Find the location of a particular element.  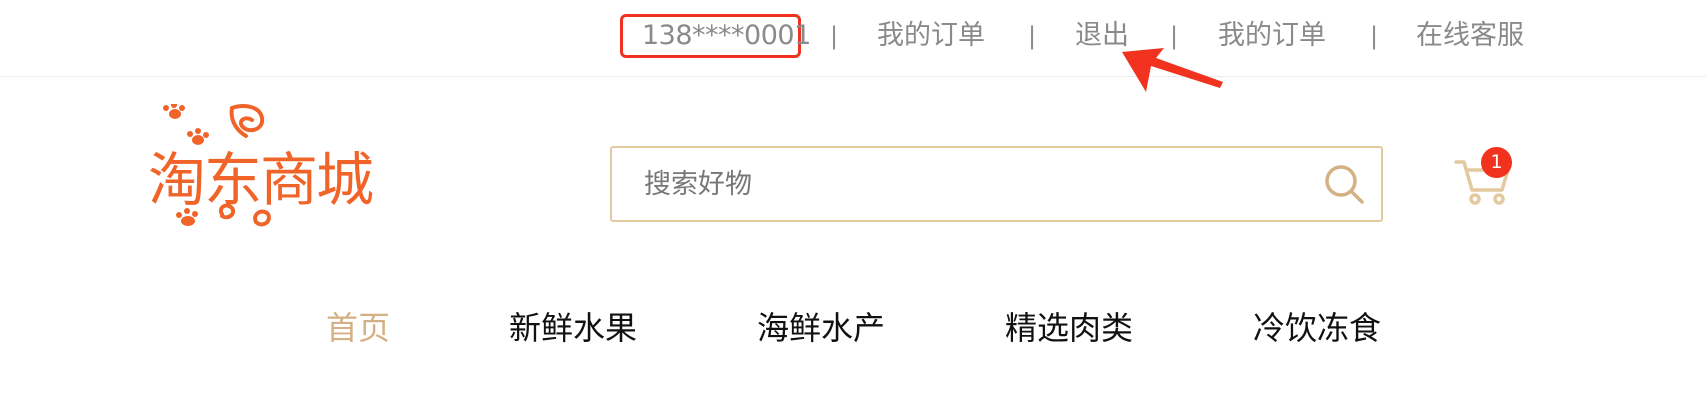

logo: 淘东商城 is located at coordinates (272, 170).